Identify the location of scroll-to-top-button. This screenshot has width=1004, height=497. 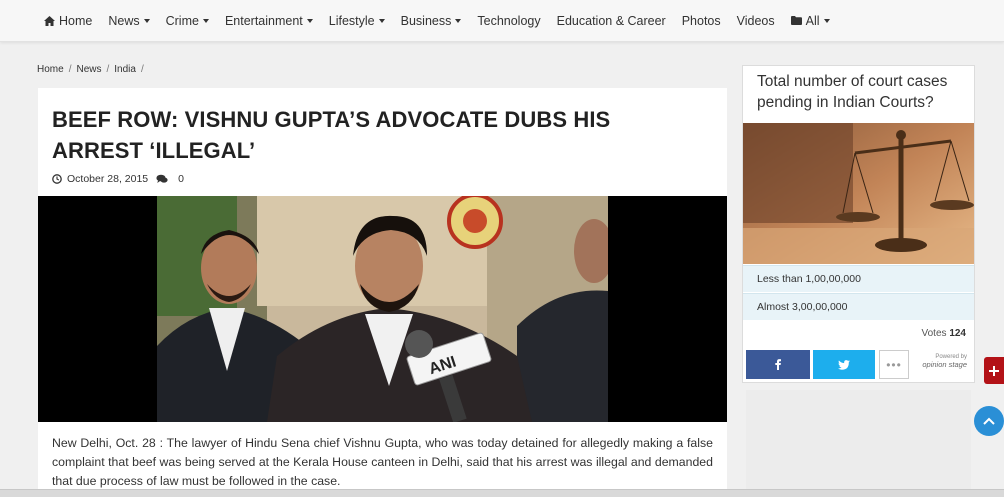
(989, 421).